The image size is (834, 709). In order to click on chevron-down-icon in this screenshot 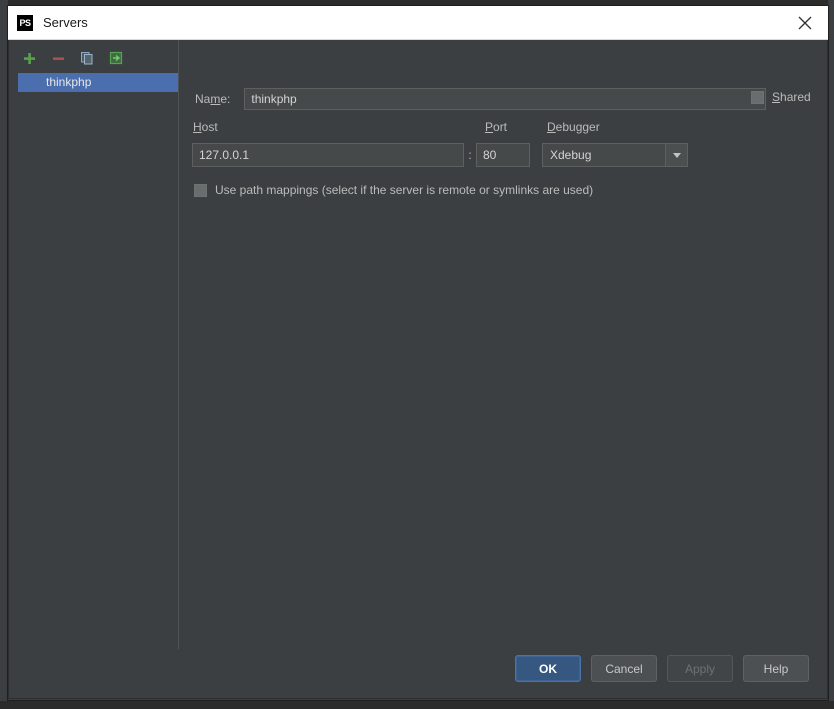, I will do `click(676, 155)`.